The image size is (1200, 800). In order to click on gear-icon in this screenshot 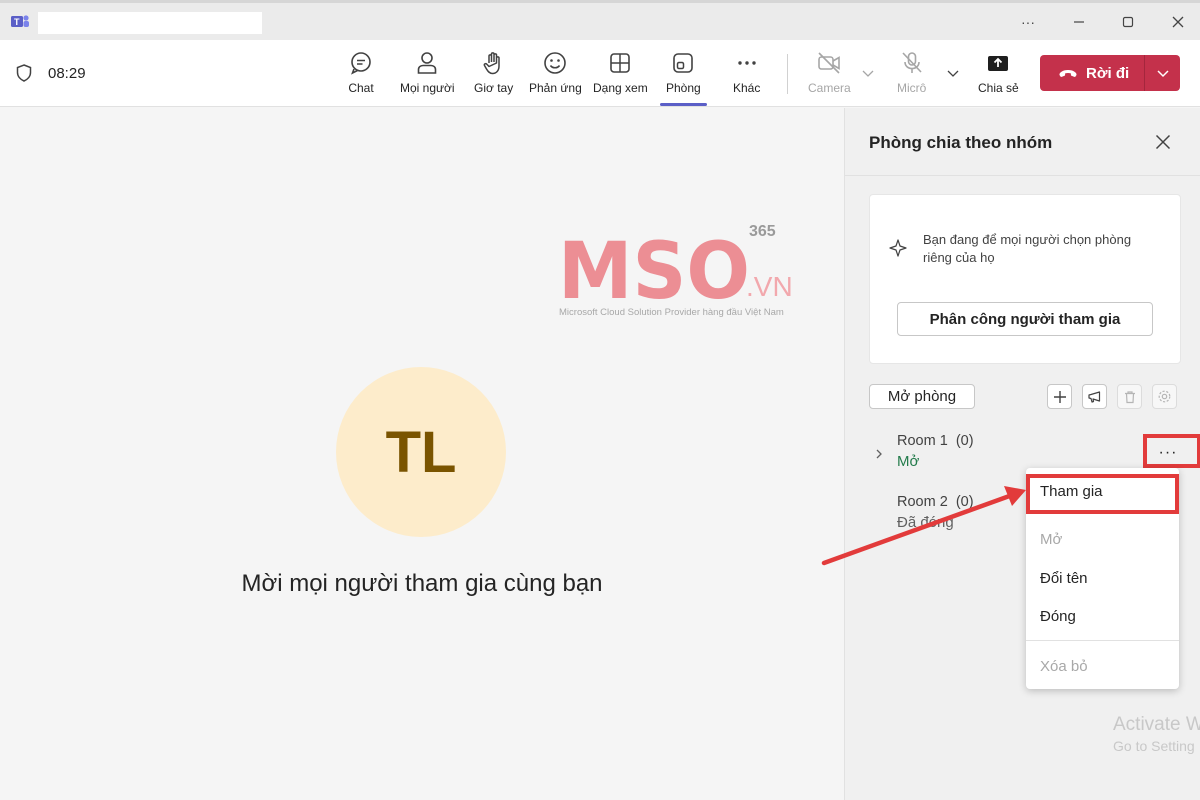, I will do `click(1164, 396)`.